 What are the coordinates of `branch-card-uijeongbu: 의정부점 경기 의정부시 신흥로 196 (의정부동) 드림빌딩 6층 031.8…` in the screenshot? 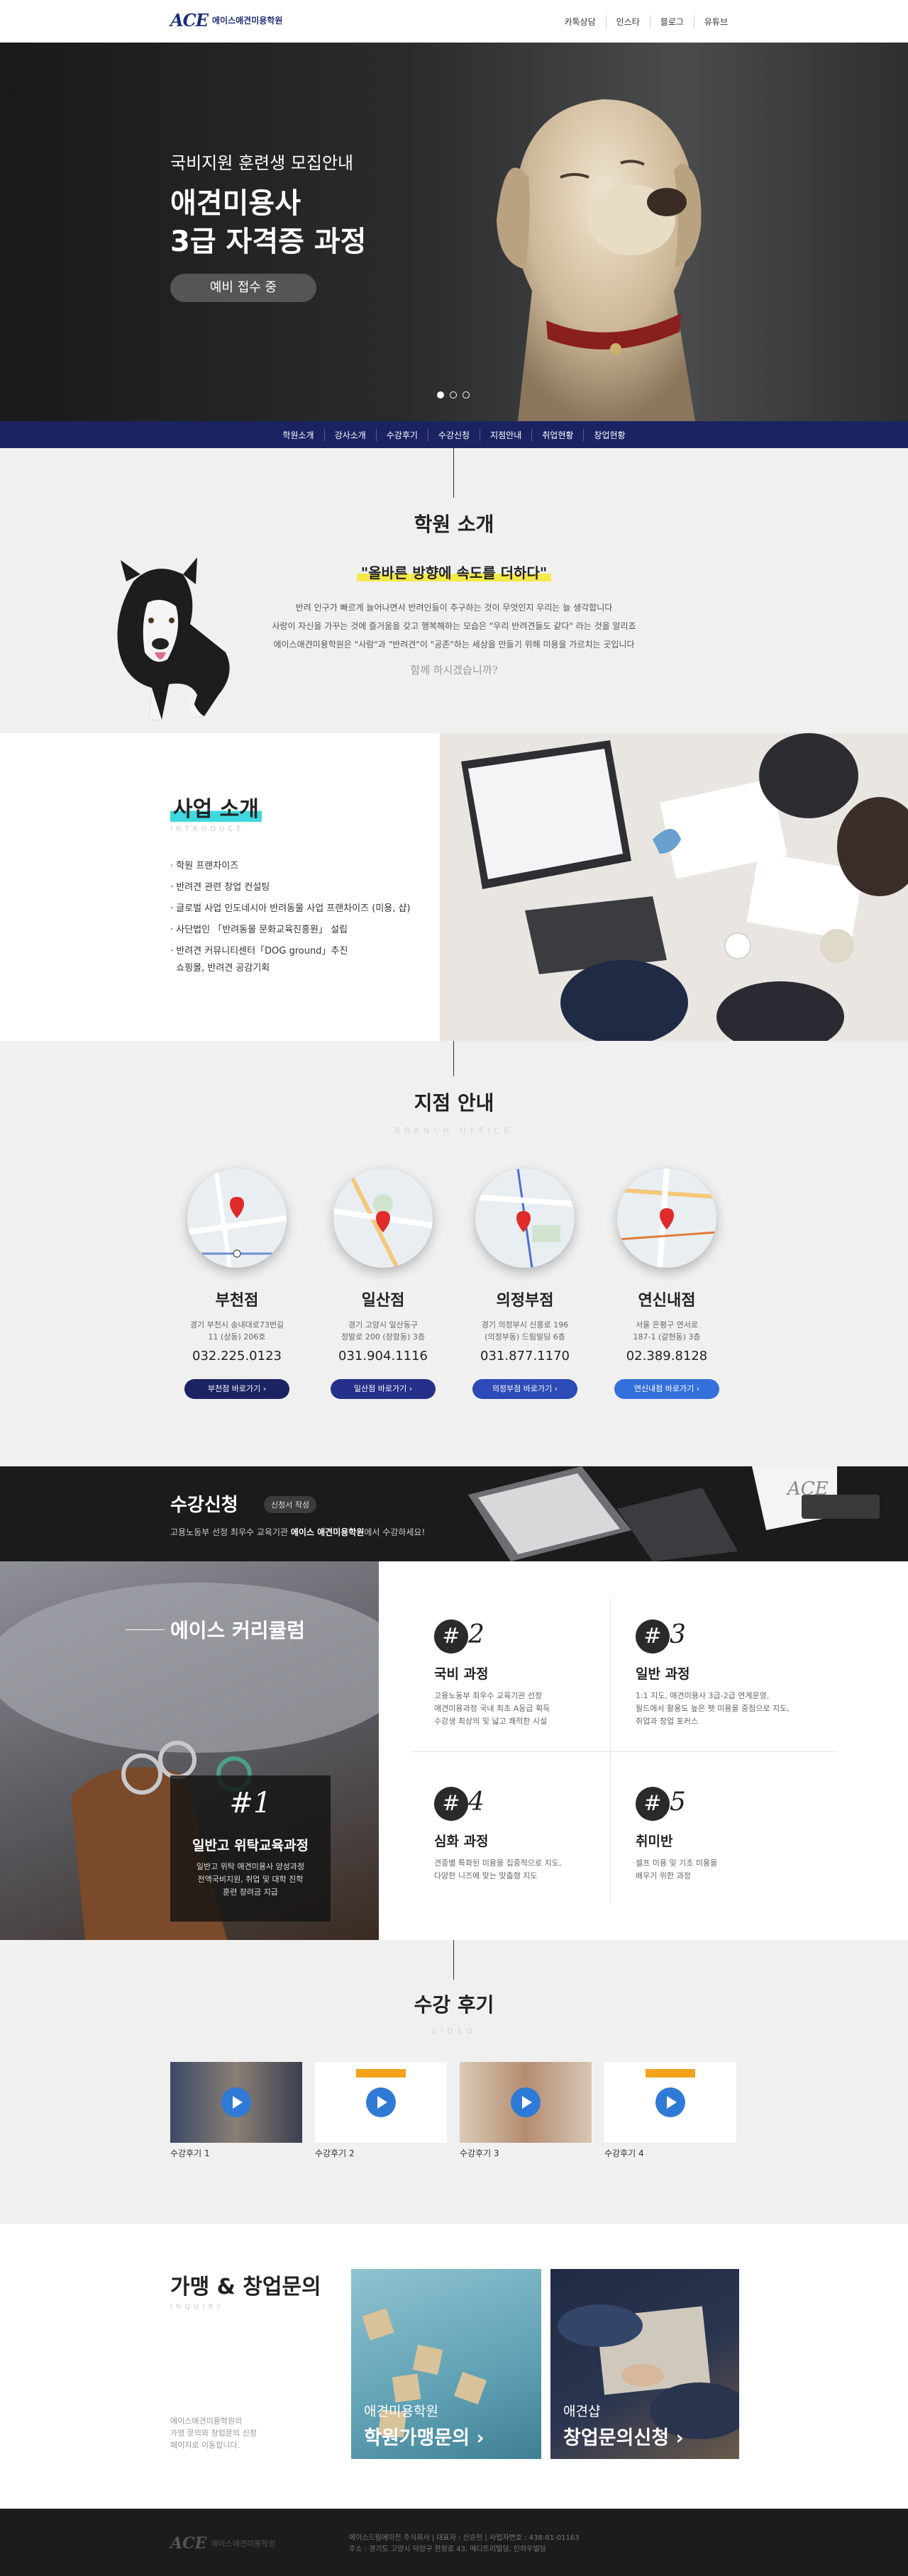 It's located at (525, 1284).